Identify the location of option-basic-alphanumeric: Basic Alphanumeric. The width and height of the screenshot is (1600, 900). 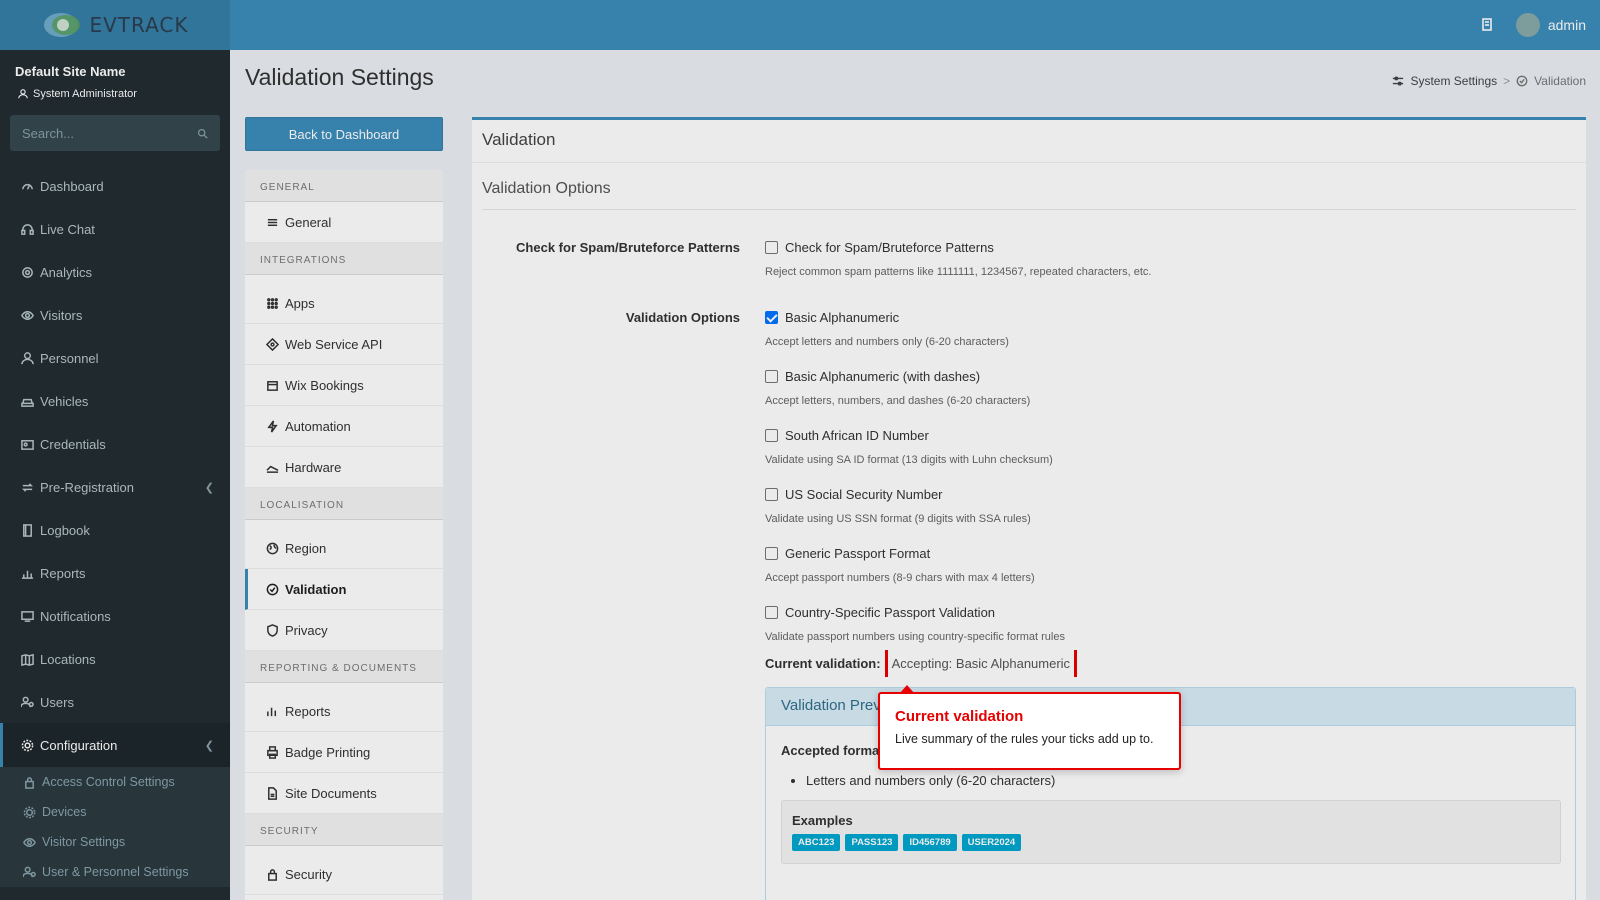
(832, 317).